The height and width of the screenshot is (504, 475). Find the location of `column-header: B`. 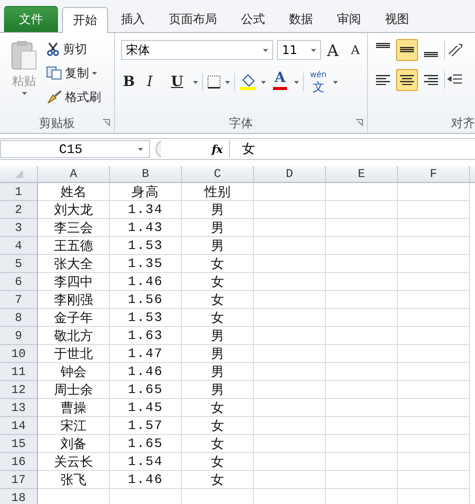

column-header: B is located at coordinates (146, 174).